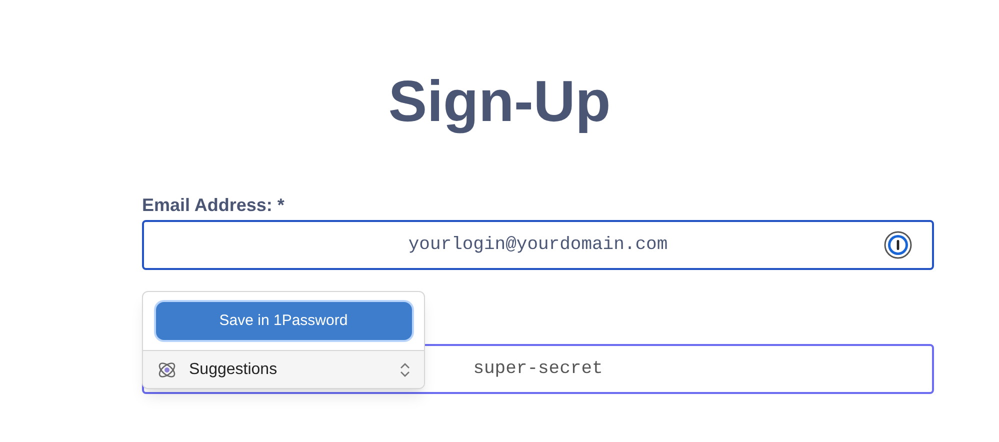  Describe the element at coordinates (284, 321) in the screenshot. I see `save-button: Save in 1Password` at that location.